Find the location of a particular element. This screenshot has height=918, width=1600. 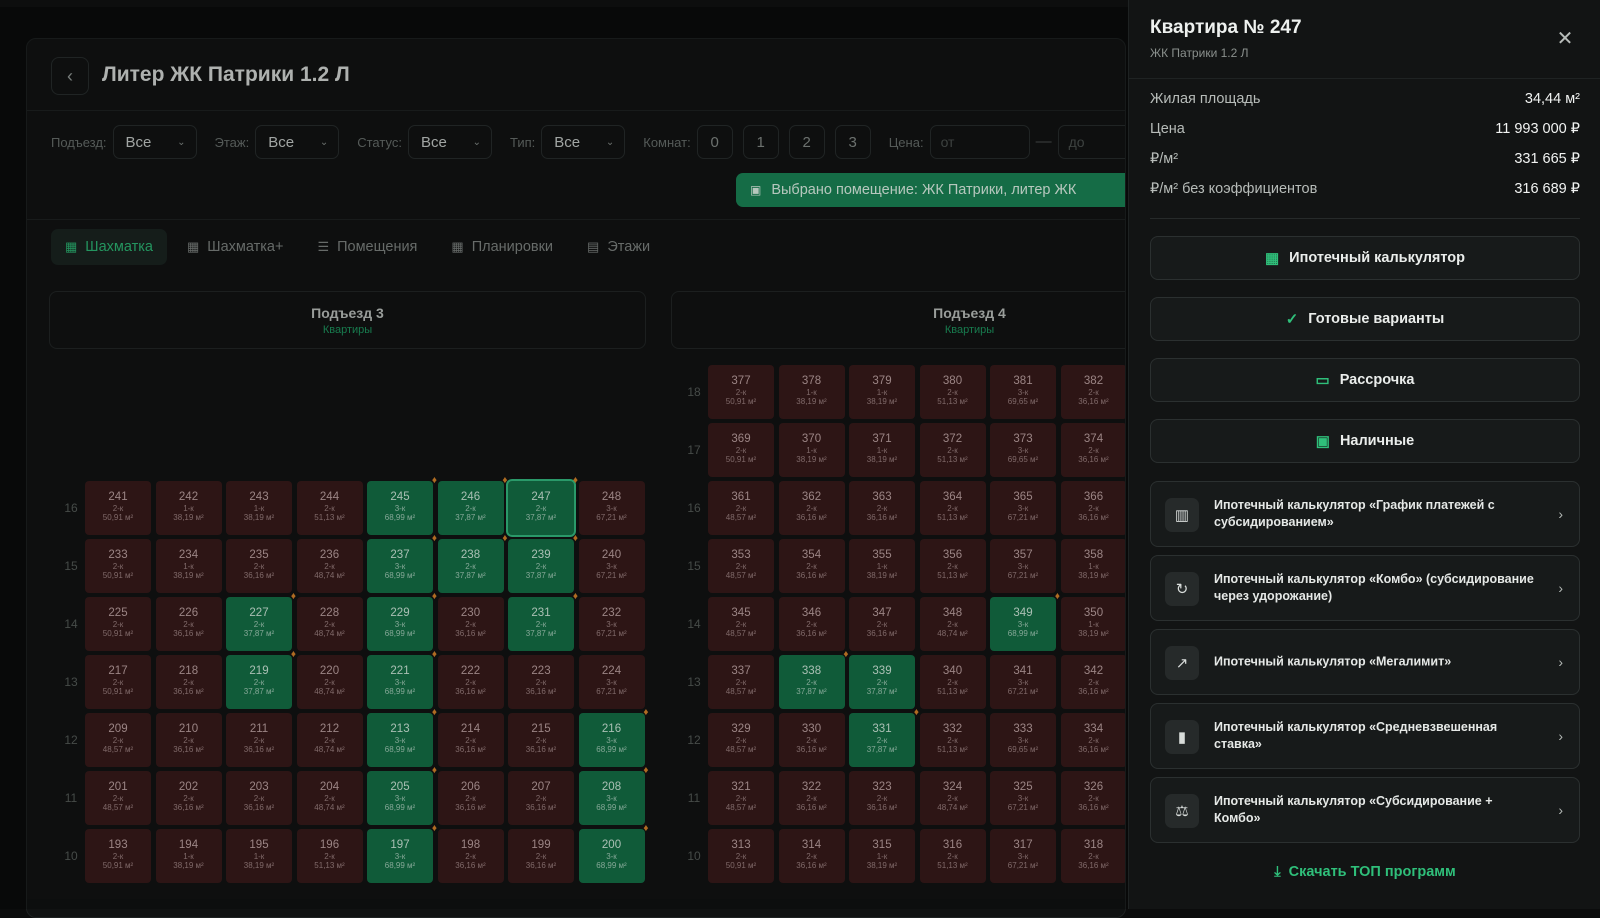

tab-layouts: ▦ Планировки is located at coordinates (502, 247).